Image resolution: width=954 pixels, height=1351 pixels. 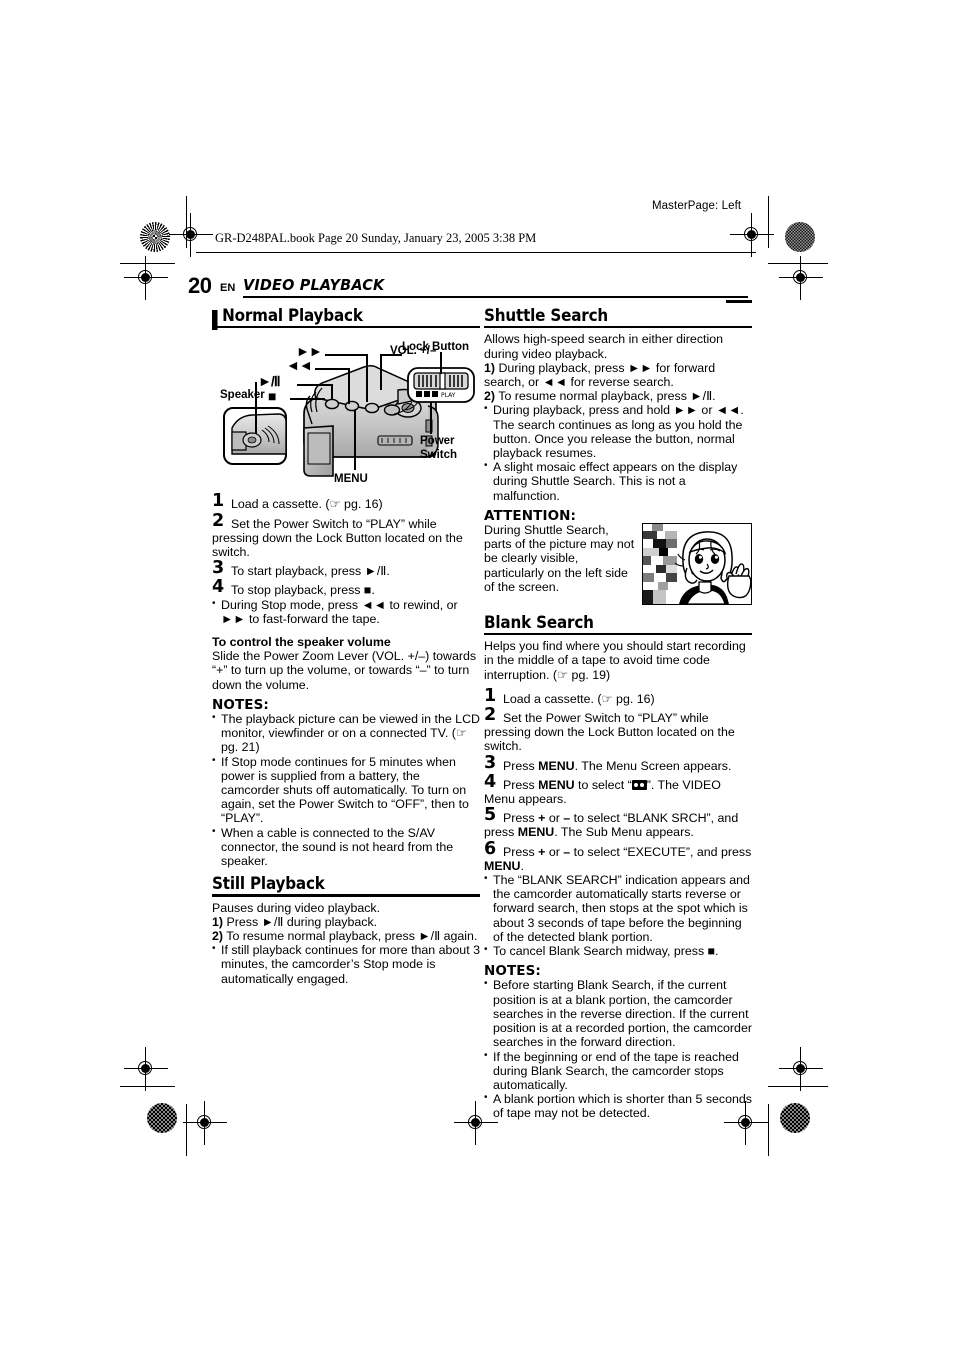 What do you see at coordinates (315, 385) in the screenshot?
I see `leader-line-play` at bounding box center [315, 385].